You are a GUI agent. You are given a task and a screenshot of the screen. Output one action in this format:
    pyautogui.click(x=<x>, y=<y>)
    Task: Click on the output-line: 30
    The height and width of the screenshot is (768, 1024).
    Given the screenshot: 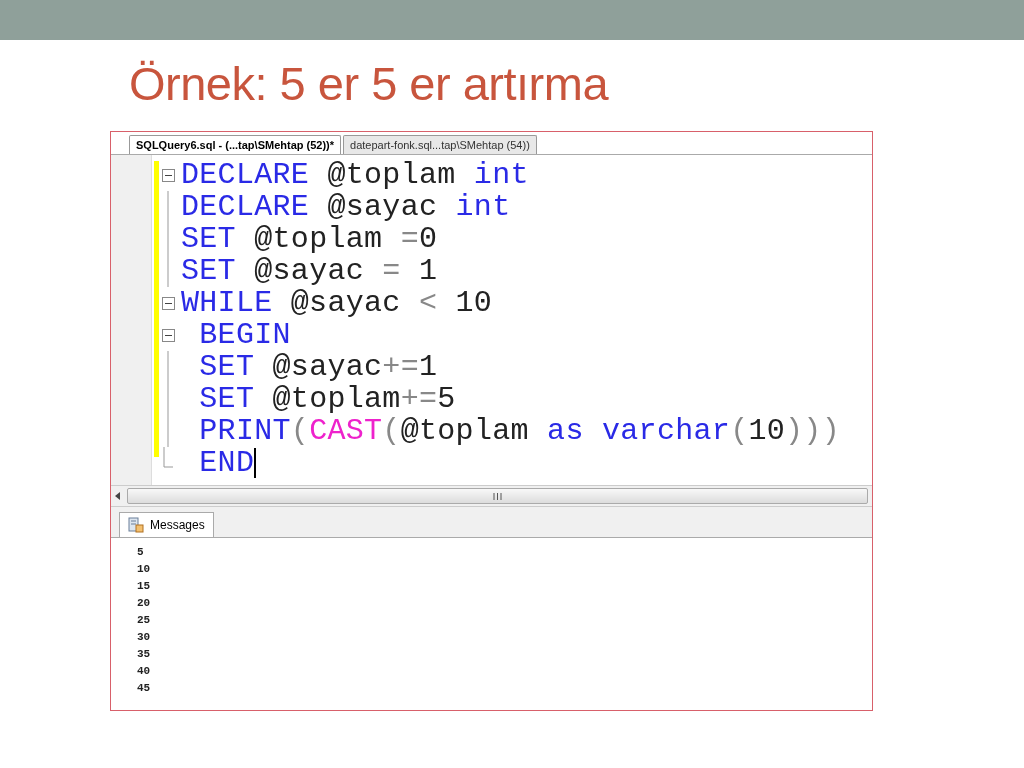 What is the action you would take?
    pyautogui.click(x=144, y=637)
    